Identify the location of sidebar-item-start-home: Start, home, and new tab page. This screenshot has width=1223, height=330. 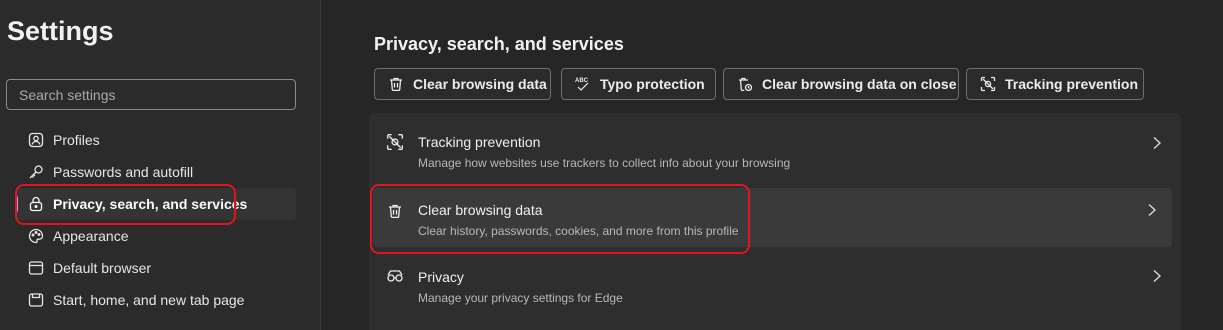
(155, 300).